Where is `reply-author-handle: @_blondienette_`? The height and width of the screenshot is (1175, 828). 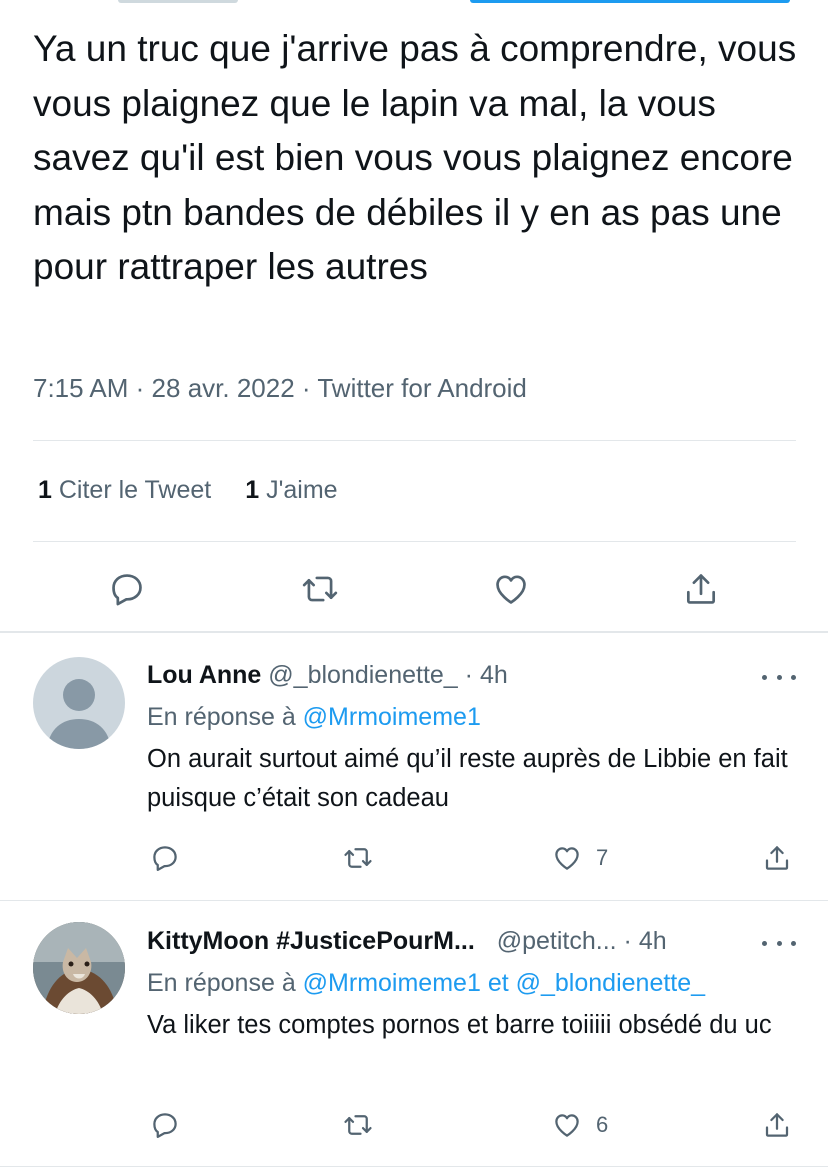
reply-author-handle: @_blondienette_ is located at coordinates (362, 675).